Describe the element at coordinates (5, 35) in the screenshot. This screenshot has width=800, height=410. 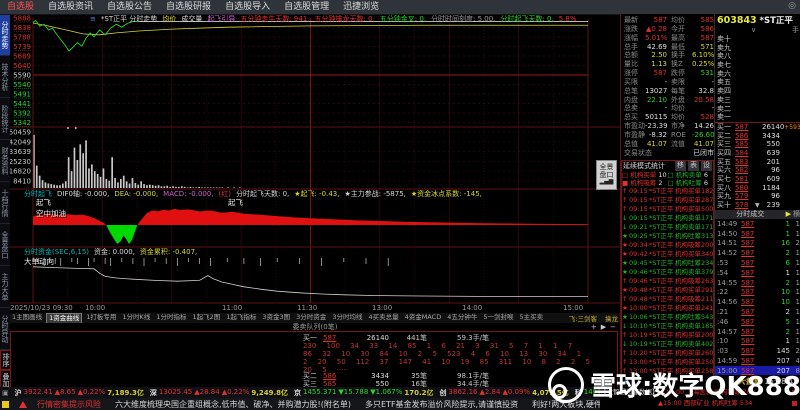
I see `left-tab: 分时走势` at that location.